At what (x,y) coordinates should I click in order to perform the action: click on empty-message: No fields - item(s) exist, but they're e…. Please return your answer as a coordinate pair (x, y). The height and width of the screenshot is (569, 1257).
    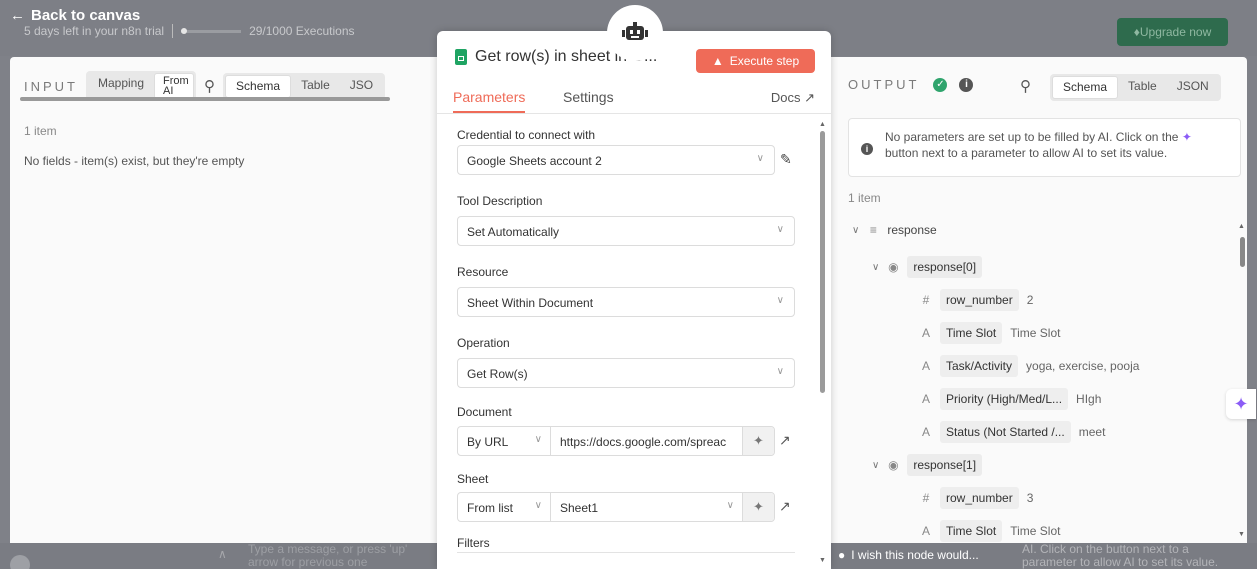
    Looking at the image, I should click on (134, 161).